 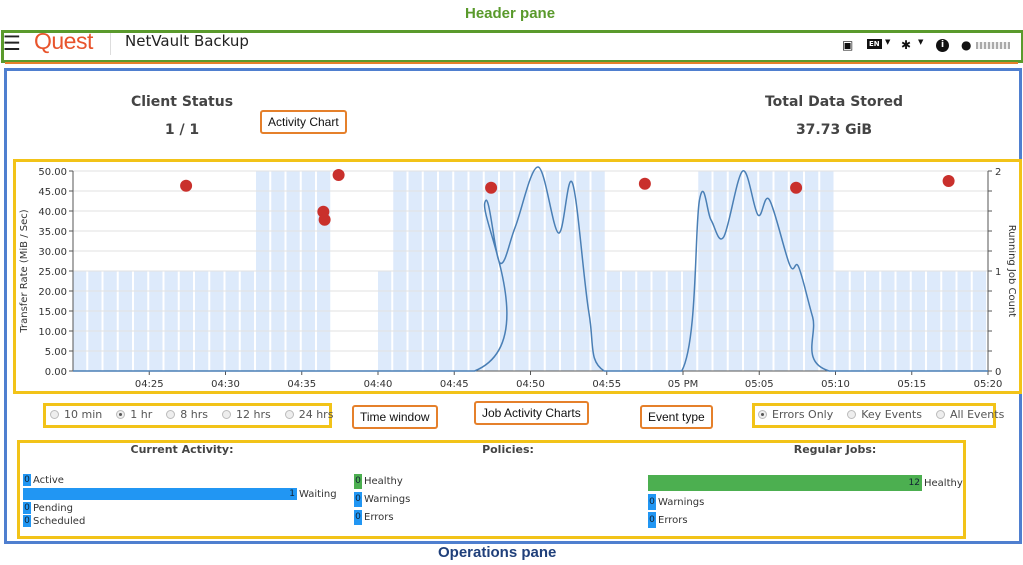 I want to click on y2-axis-label: Running Job Count, so click(x=1011, y=271).